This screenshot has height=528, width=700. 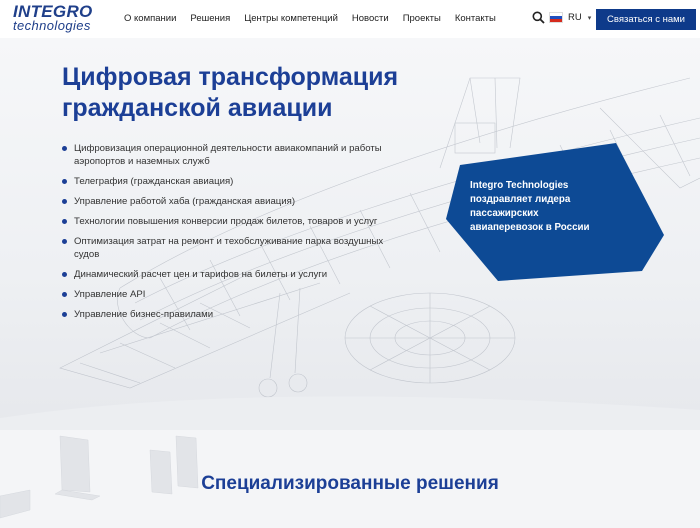 What do you see at coordinates (150, 18) in the screenshot?
I see `nav-item-about: О компании` at bounding box center [150, 18].